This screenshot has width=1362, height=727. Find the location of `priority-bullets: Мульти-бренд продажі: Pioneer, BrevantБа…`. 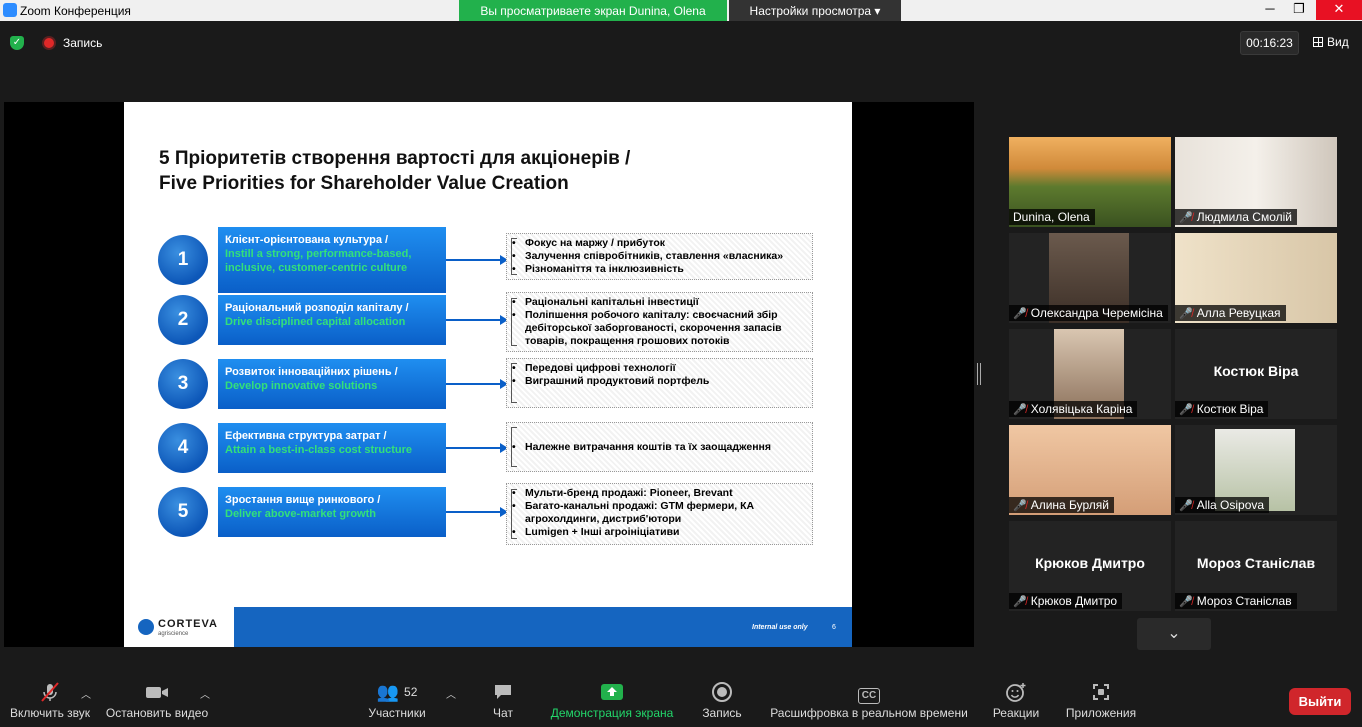

priority-bullets: Мульти-бренд продажі: Pioneer, BrevantБа… is located at coordinates (659, 514).